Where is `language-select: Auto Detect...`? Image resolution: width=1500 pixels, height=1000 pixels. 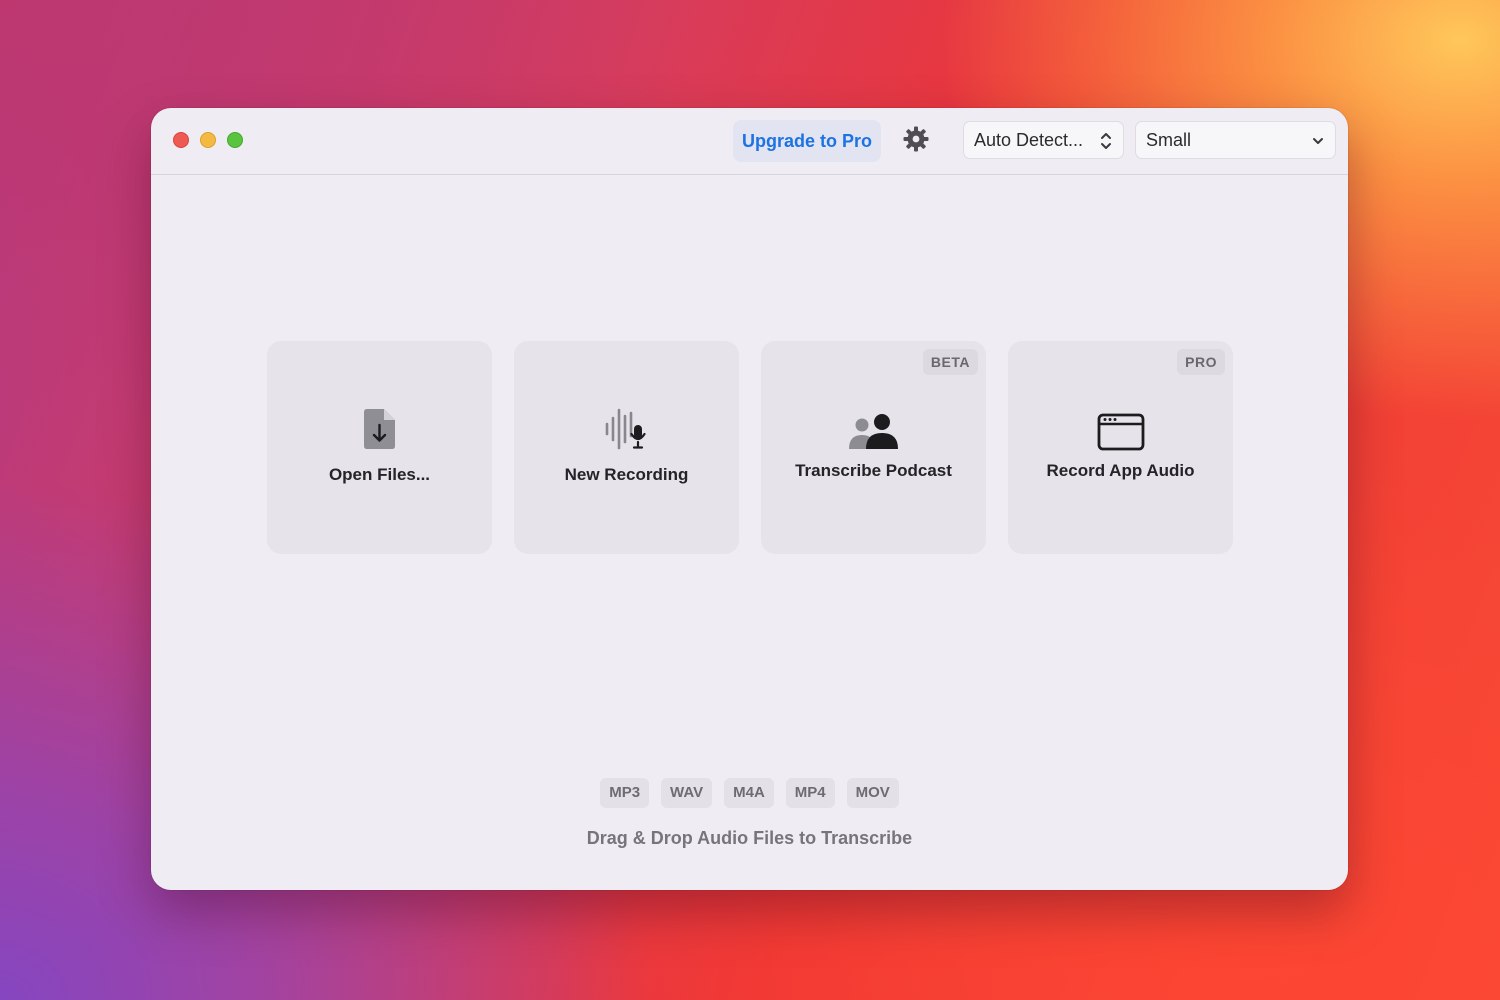
language-select: Auto Detect... is located at coordinates (1043, 140).